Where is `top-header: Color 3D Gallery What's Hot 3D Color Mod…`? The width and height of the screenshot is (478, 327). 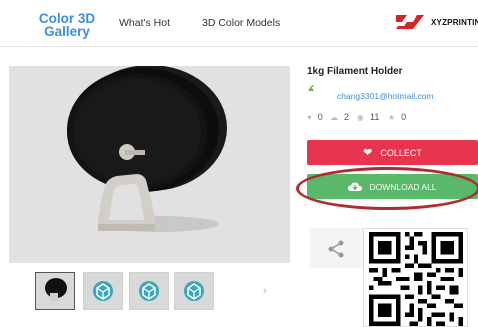 top-header: Color 3D Gallery What's Hot 3D Color Mod… is located at coordinates (239, 23).